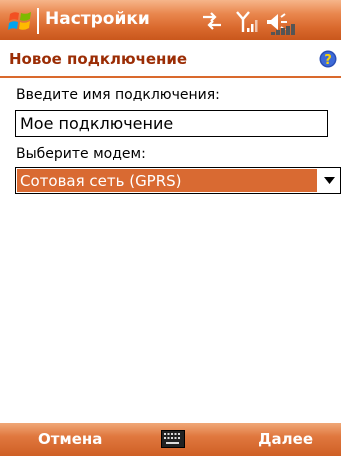 The image size is (341, 456). Describe the element at coordinates (170, 20) in the screenshot. I see `title-bar: Настройки` at that location.